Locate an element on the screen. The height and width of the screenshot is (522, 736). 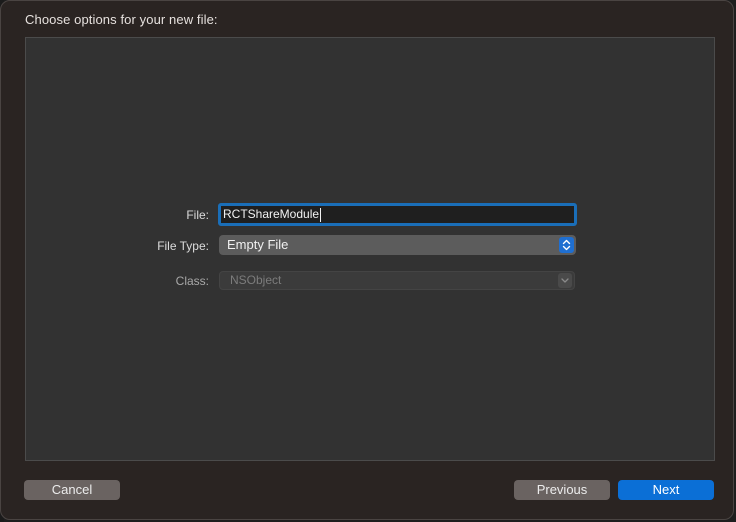
next-button: Next is located at coordinates (666, 490).